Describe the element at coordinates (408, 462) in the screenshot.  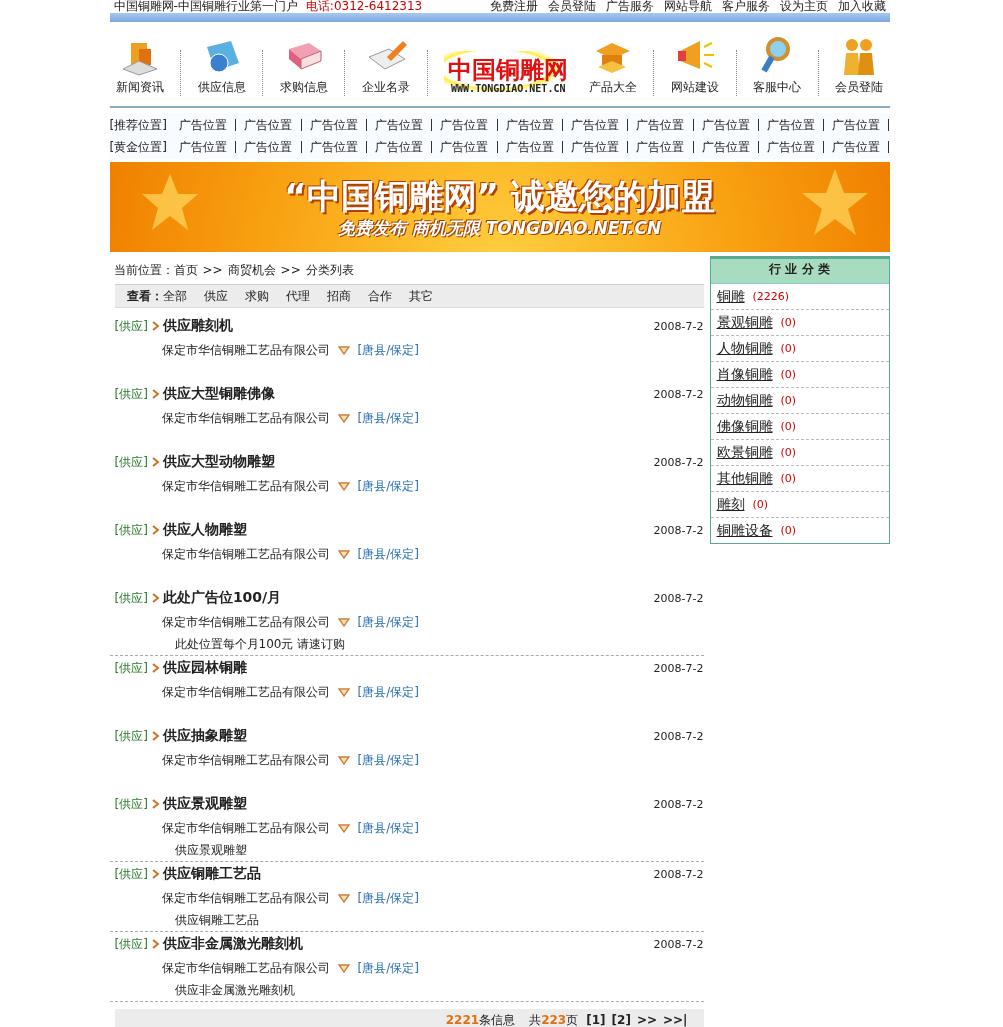
I see `listing-title: 供应大型动物雕塑` at that location.